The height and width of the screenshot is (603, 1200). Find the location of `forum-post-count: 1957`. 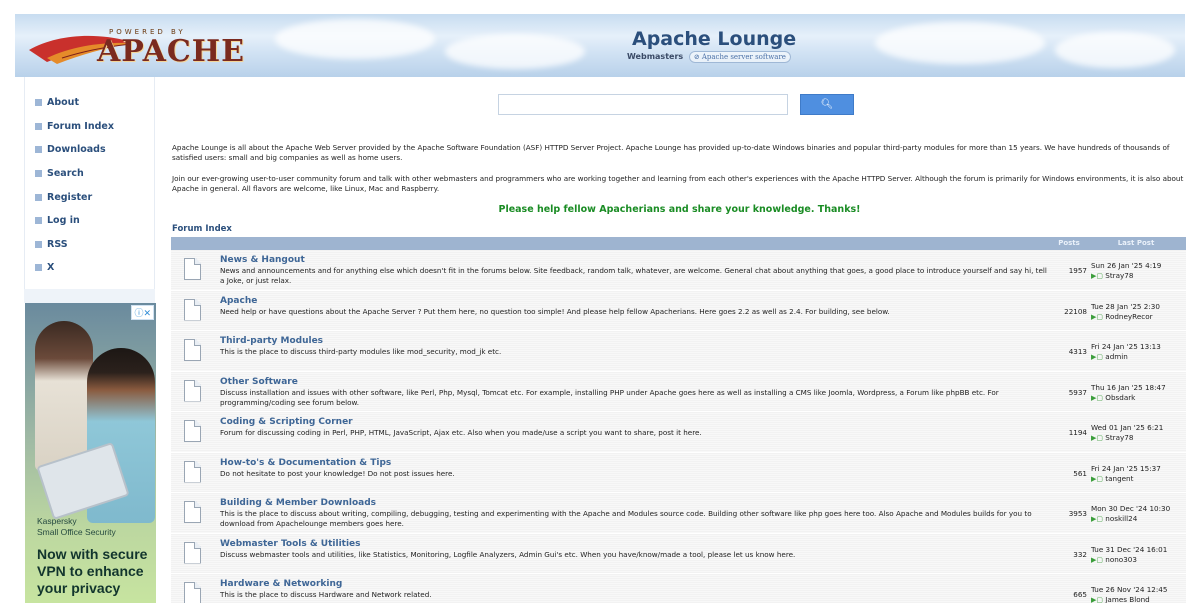

forum-post-count: 1957 is located at coordinates (1077, 270).